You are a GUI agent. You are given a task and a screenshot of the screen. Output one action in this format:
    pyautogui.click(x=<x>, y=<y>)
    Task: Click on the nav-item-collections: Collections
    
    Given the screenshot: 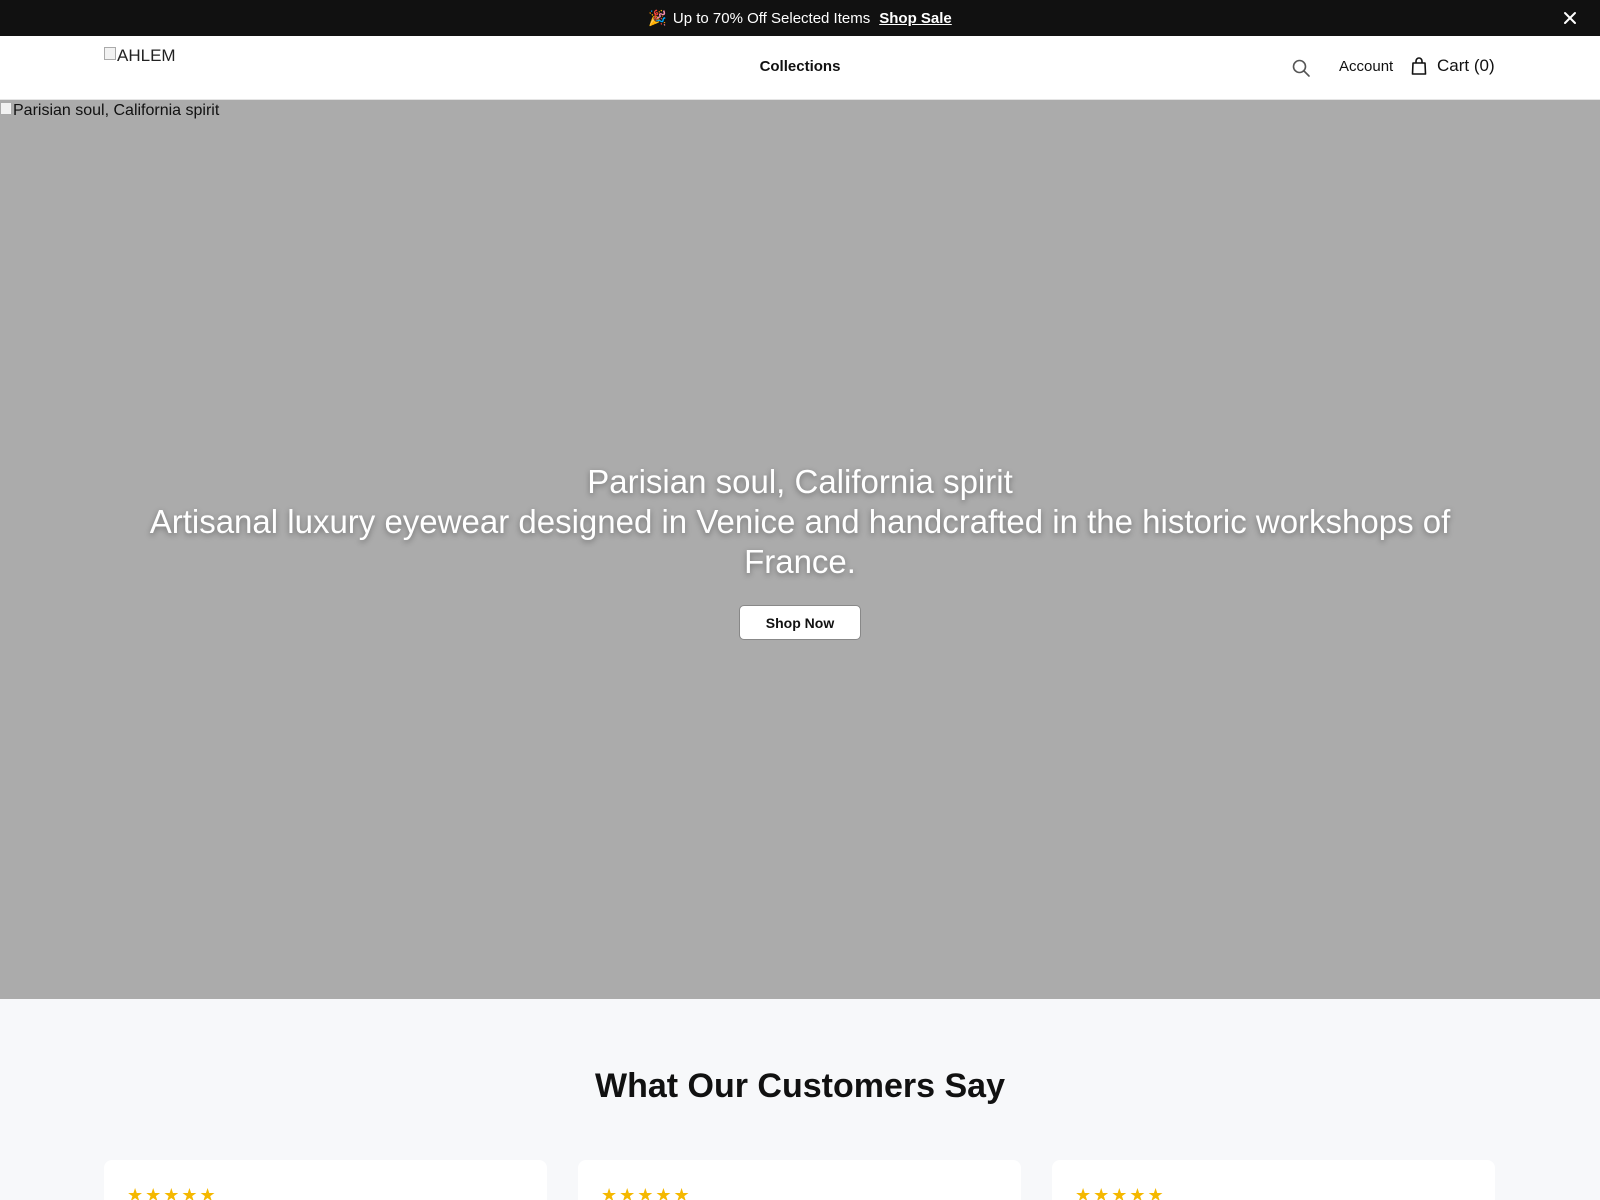 What is the action you would take?
    pyautogui.click(x=800, y=66)
    